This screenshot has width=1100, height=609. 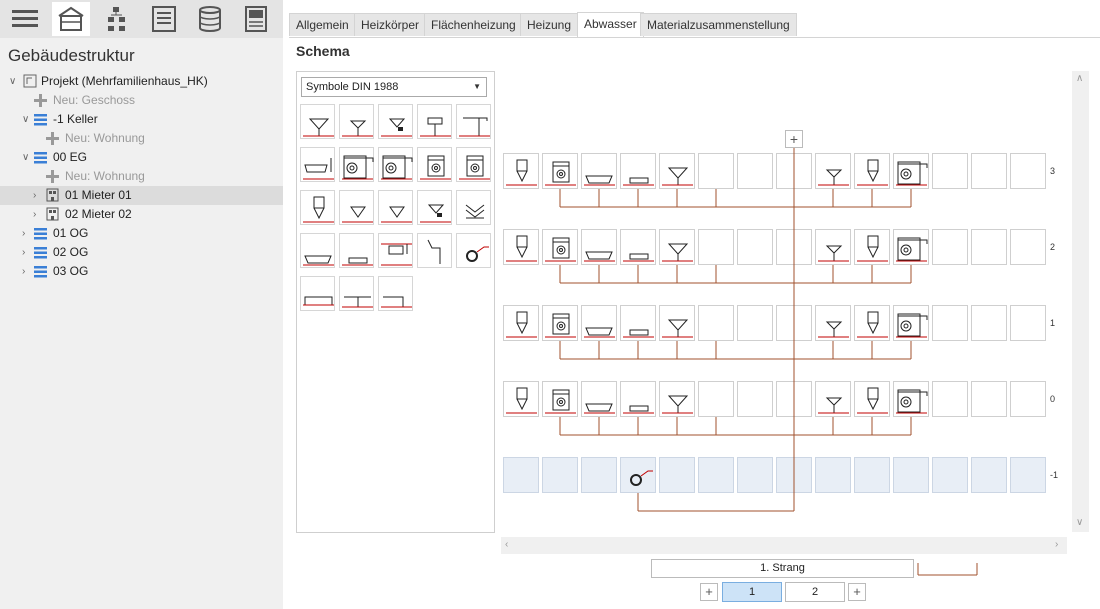 What do you see at coordinates (164, 19) in the screenshot?
I see `list-icon` at bounding box center [164, 19].